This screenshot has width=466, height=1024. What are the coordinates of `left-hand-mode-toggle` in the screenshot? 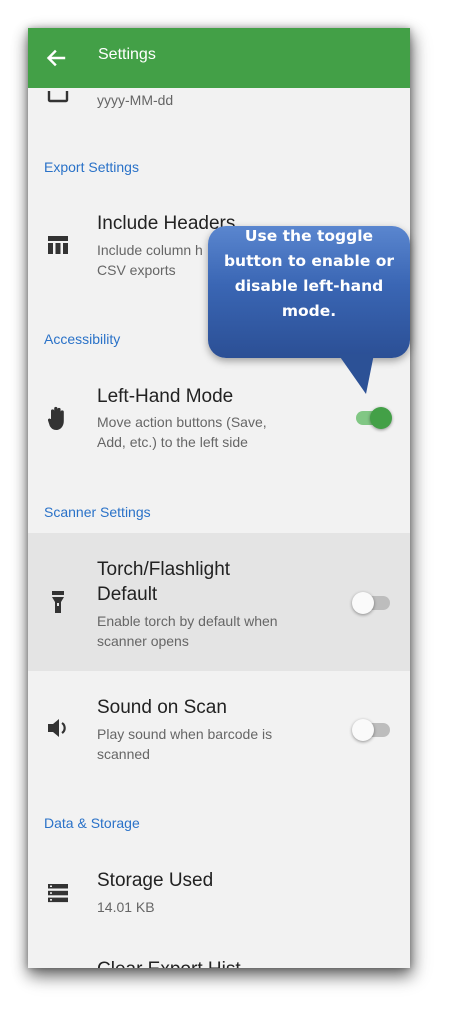 It's located at (373, 418).